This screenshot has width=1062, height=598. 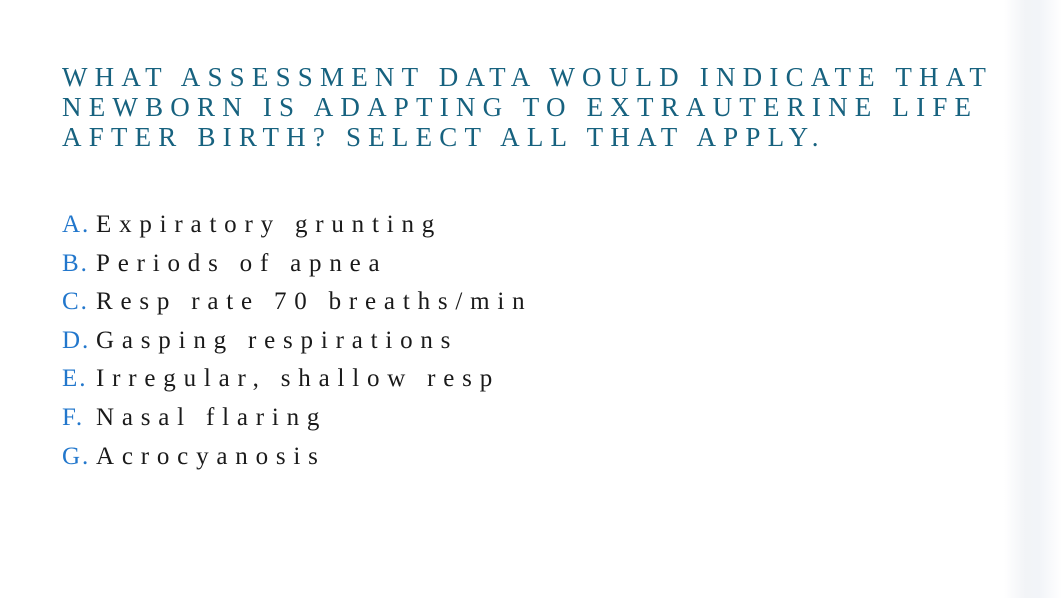 What do you see at coordinates (520, 107) in the screenshot?
I see `question-title-line-2: NEWBORN IS ADAPTING TO EXTRAUTERINE LIFE` at bounding box center [520, 107].